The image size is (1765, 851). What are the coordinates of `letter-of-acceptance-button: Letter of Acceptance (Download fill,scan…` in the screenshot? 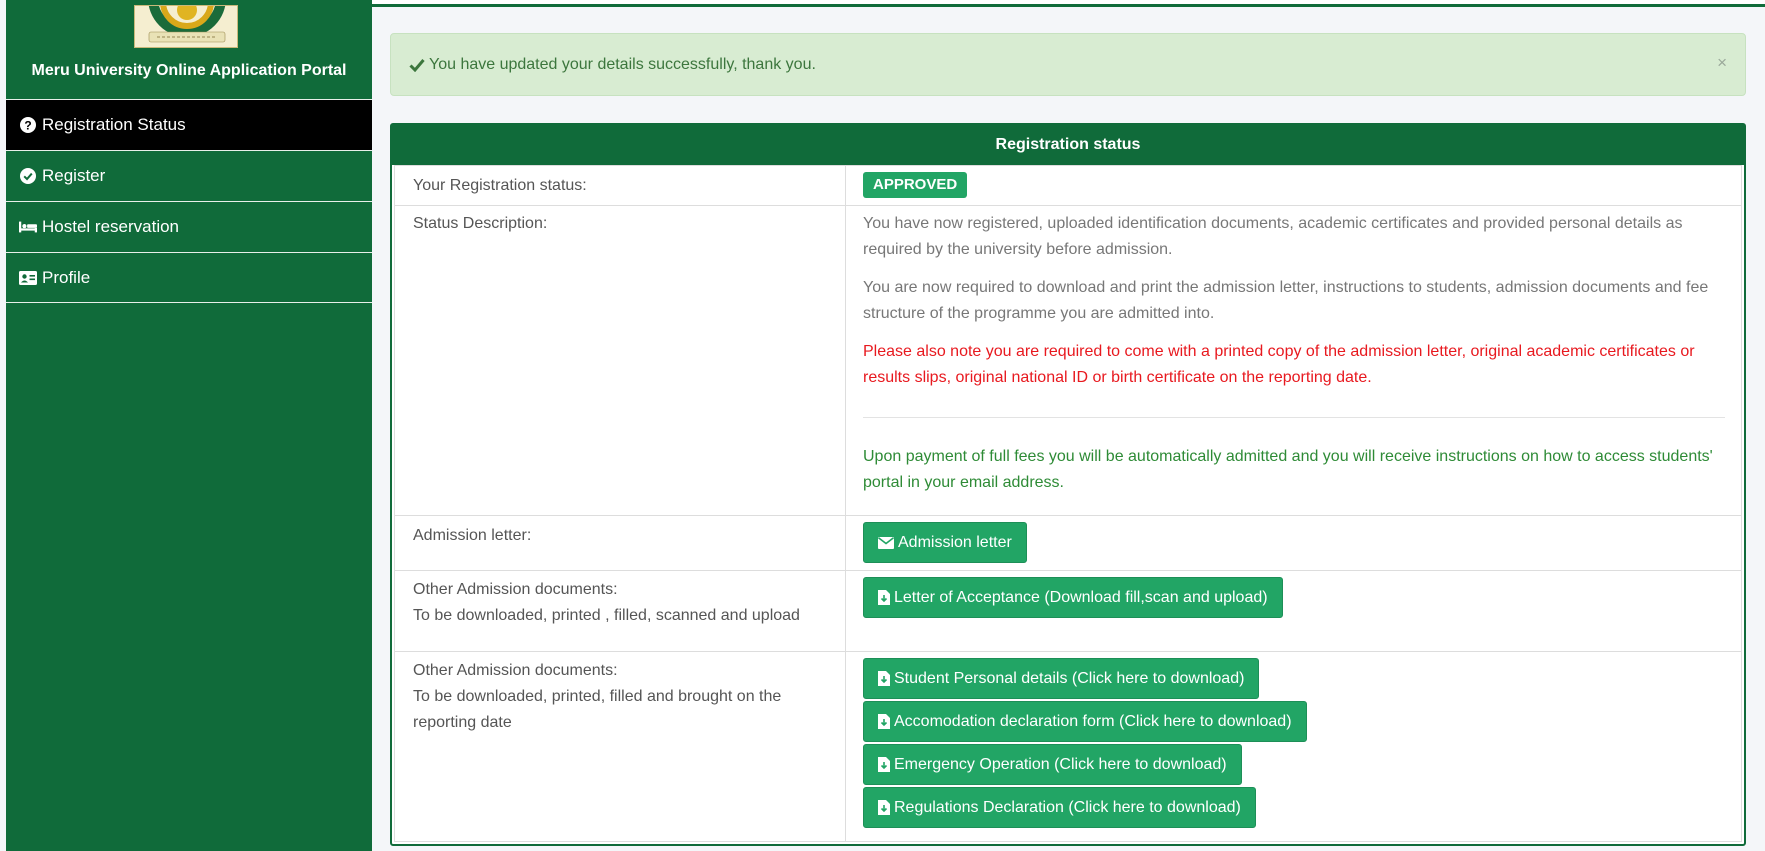 It's located at (1073, 597).